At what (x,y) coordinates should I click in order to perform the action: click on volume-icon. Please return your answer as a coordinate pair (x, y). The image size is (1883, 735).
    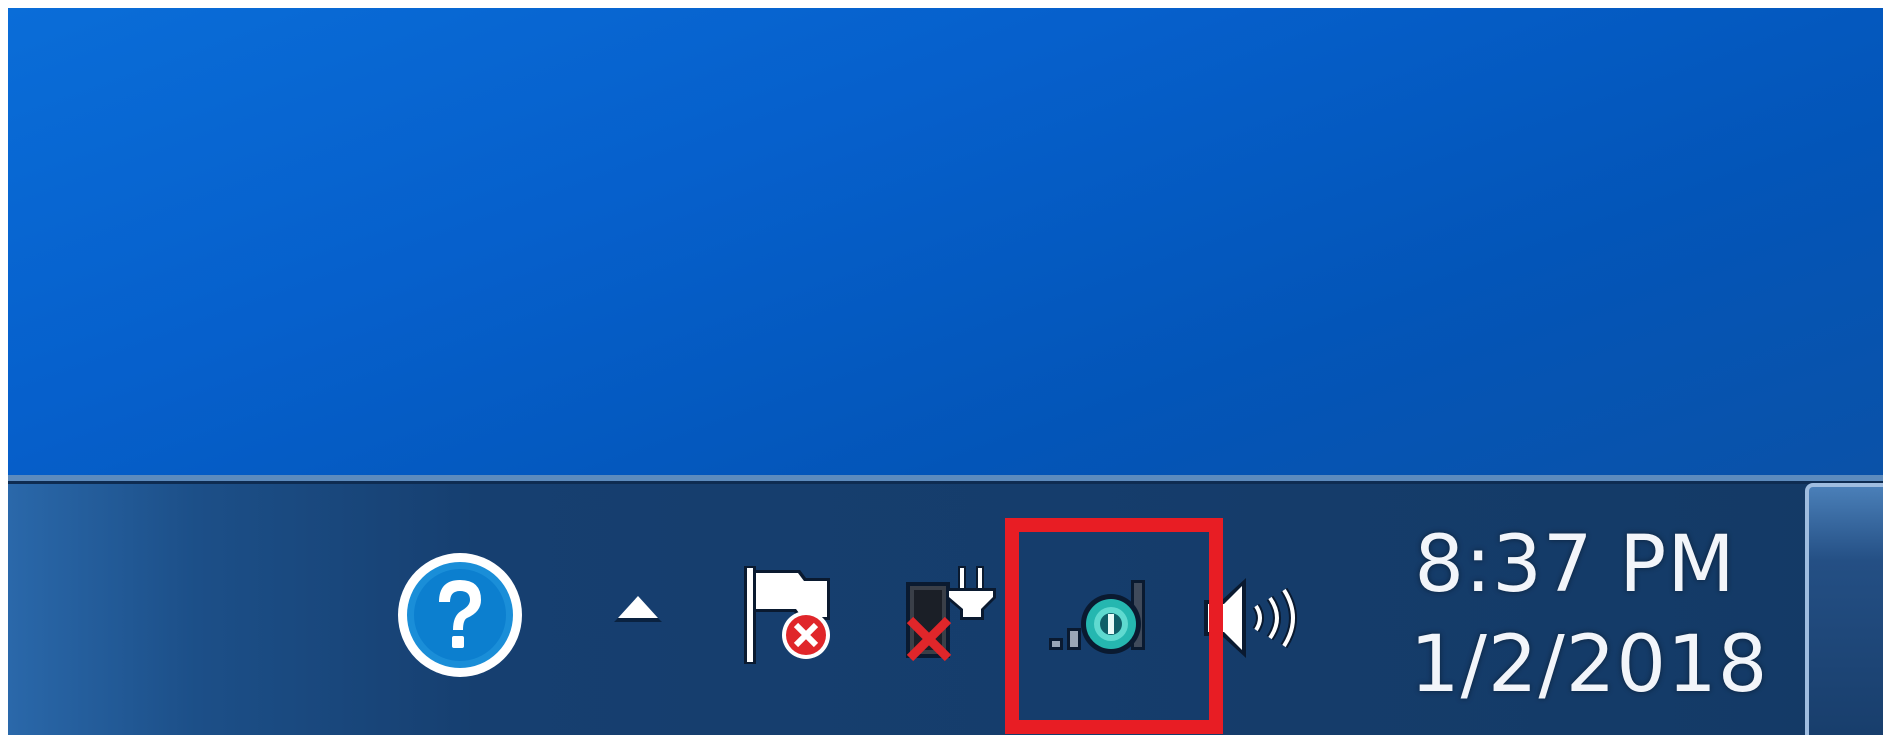
    Looking at the image, I should click on (1252, 617).